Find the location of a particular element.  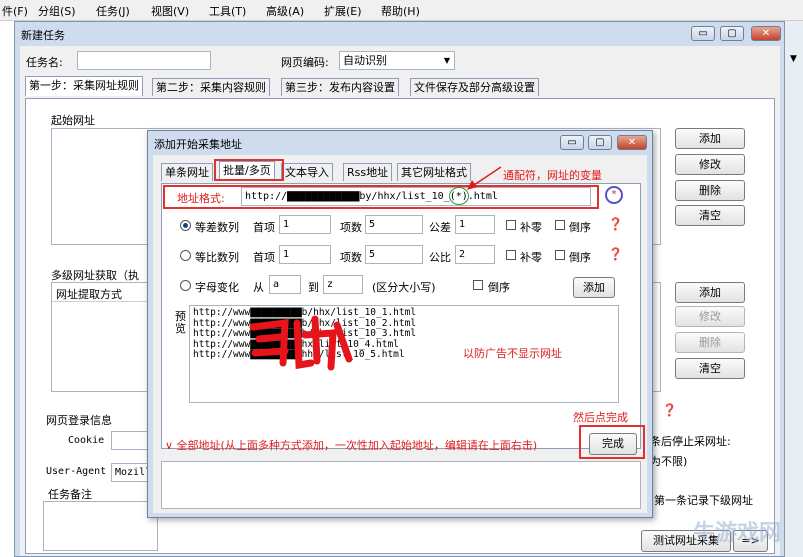

letter-from-value: a is located at coordinates (276, 284).